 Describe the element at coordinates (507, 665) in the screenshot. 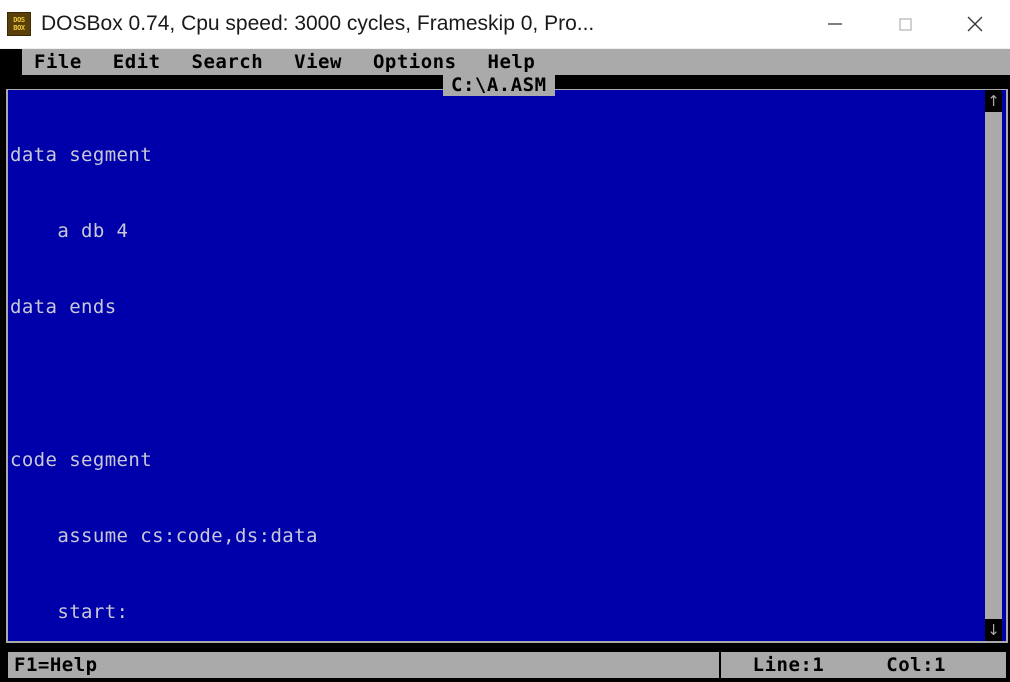

I see `statusbar: F1=Help Line:1 Col:1` at that location.